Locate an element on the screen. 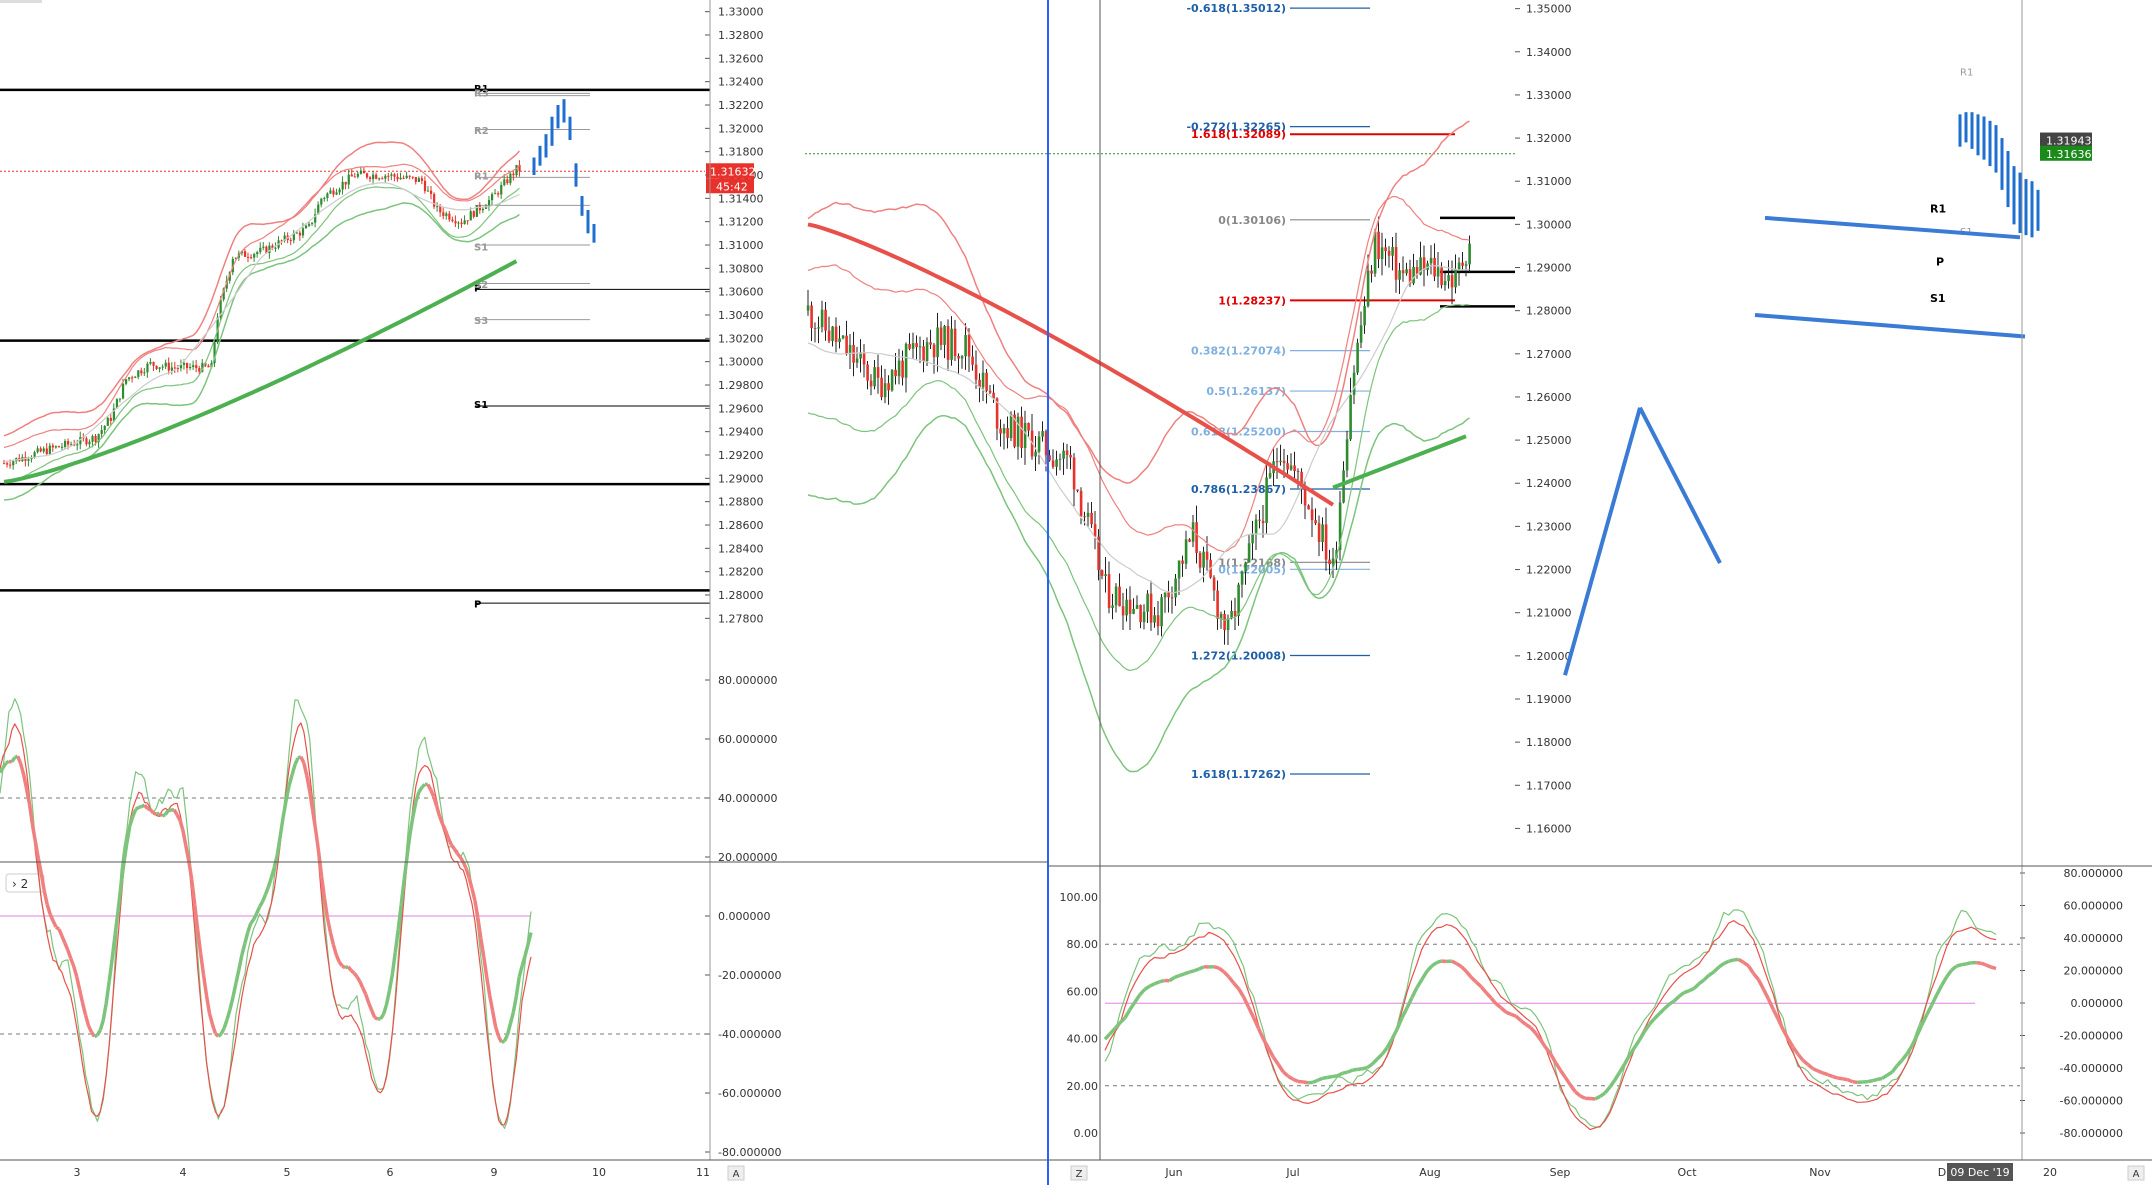 The image size is (2152, 1189). time-label: 9 is located at coordinates (494, 1172).